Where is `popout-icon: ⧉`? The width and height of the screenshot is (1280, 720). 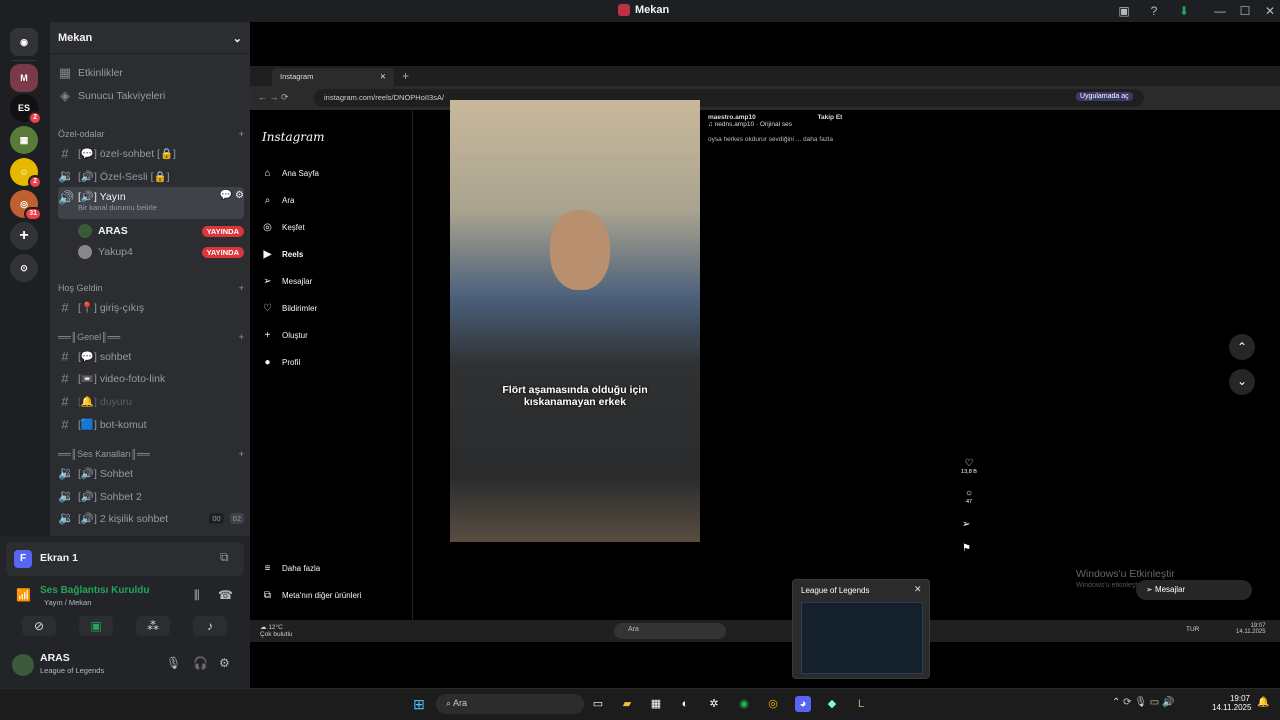 popout-icon: ⧉ is located at coordinates (224, 557).